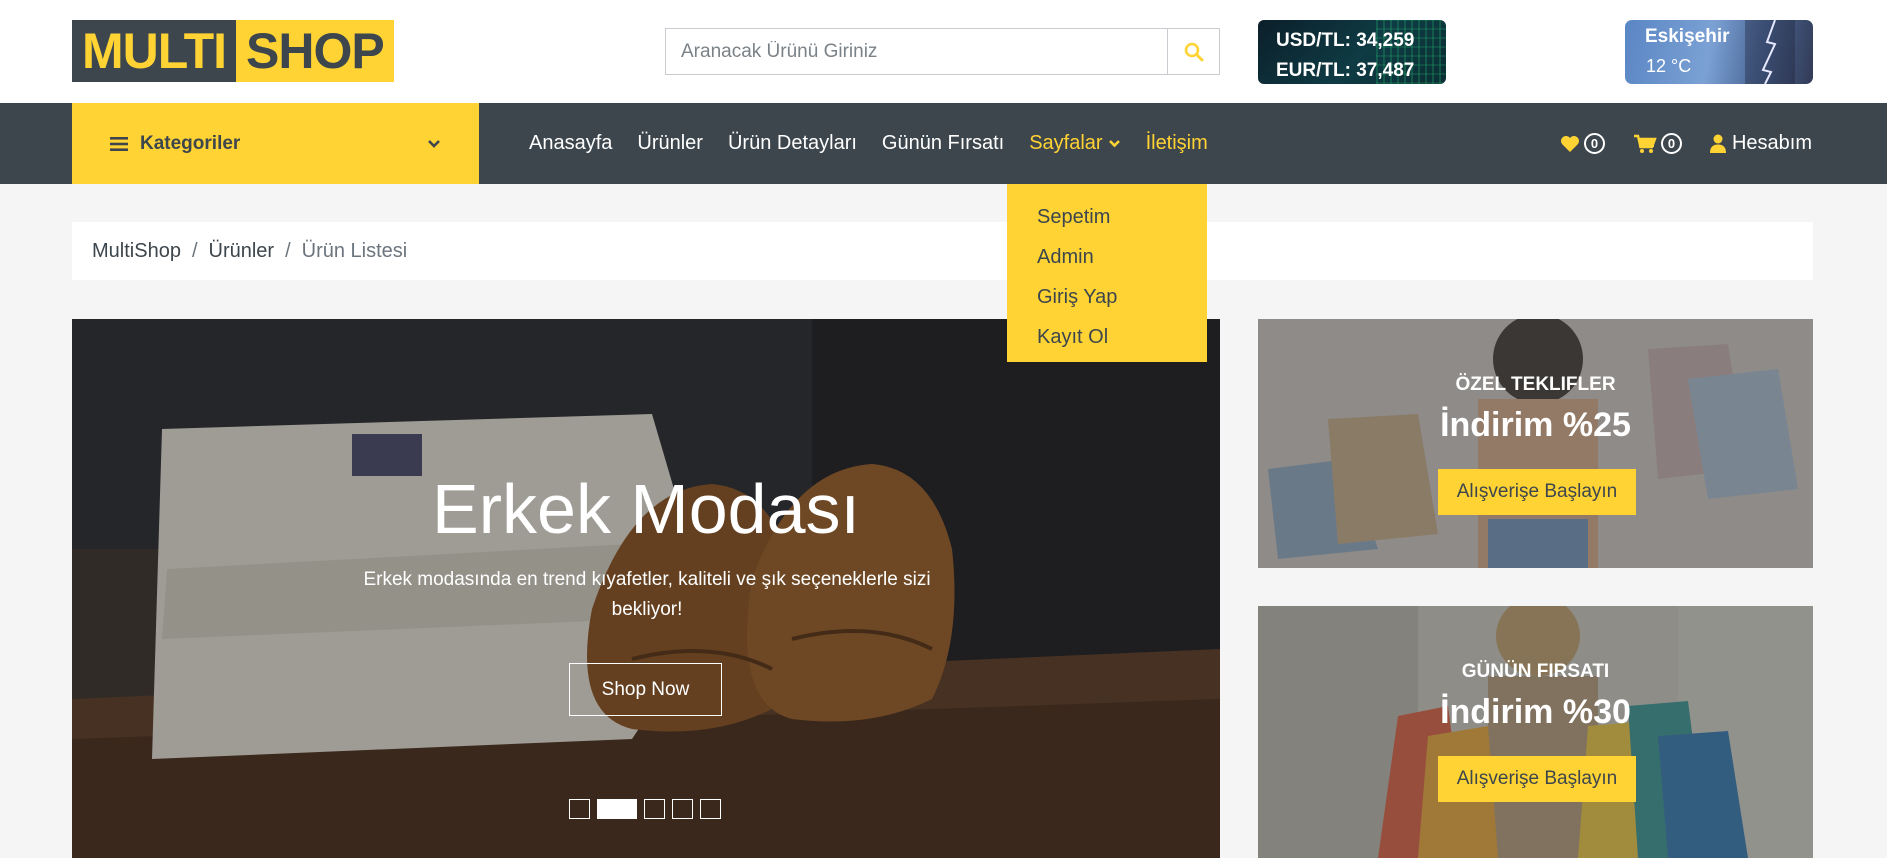 The image size is (1887, 858). What do you see at coordinates (1122, 220) in the screenshot?
I see `dropdown-item-sepetim: Sepetim` at bounding box center [1122, 220].